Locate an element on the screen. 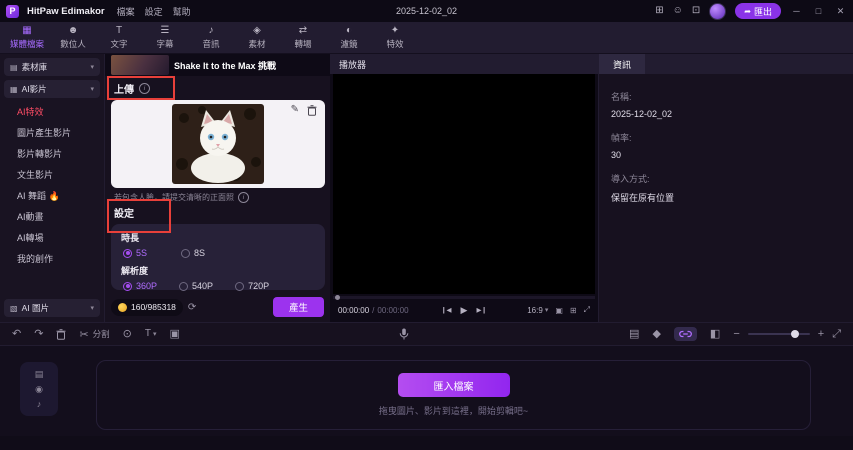  undo-icon: ↶ is located at coordinates (16, 334).